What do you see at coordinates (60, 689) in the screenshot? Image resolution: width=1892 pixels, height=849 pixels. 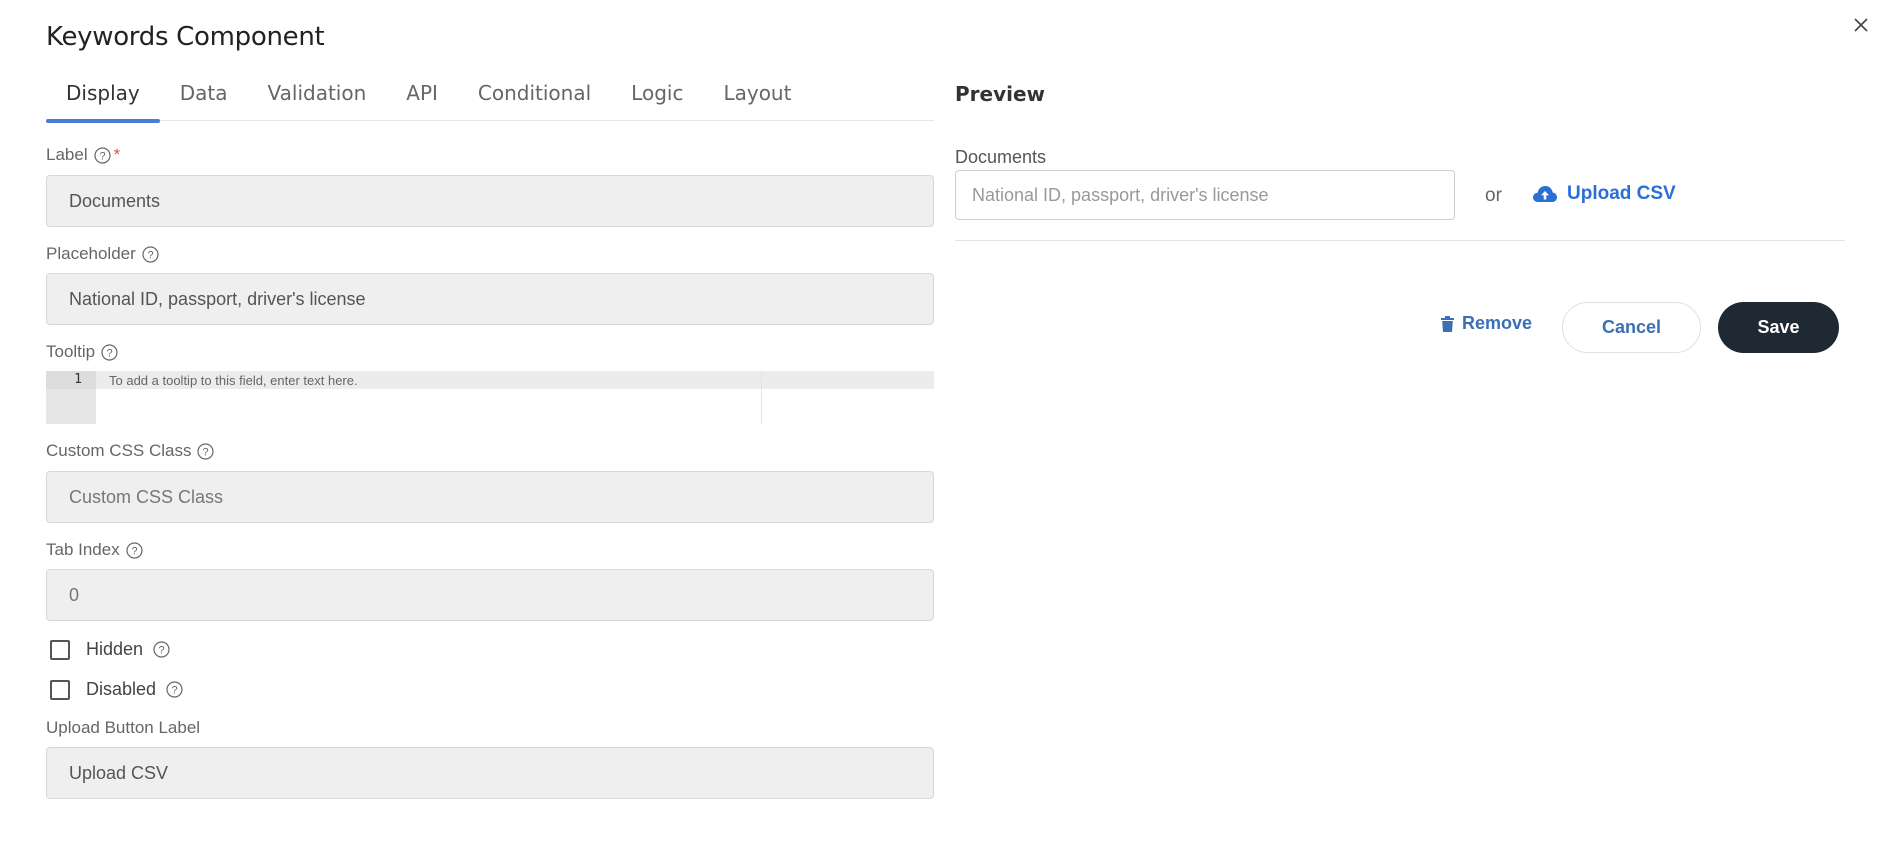 I see `disabled-checkbox` at bounding box center [60, 689].